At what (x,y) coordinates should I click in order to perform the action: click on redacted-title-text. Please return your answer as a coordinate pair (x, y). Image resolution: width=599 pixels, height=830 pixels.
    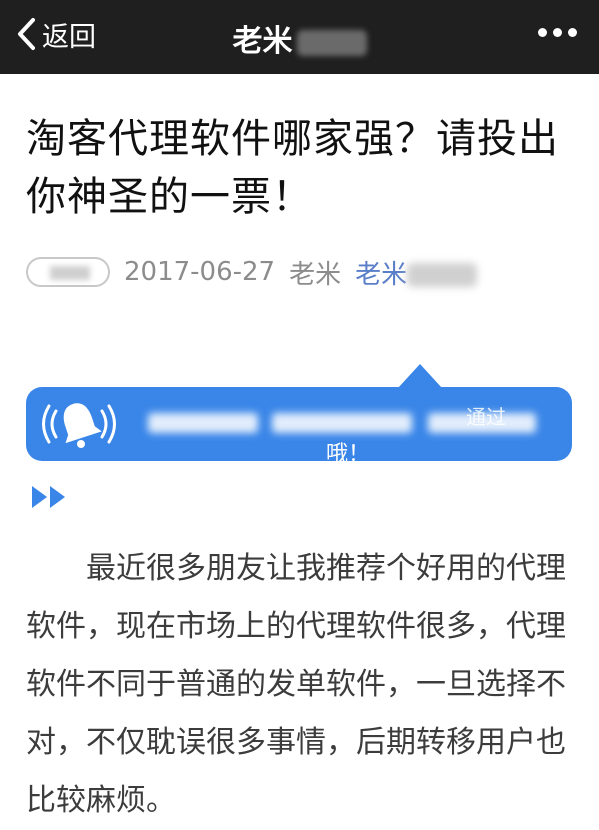
    Looking at the image, I should click on (331, 42).